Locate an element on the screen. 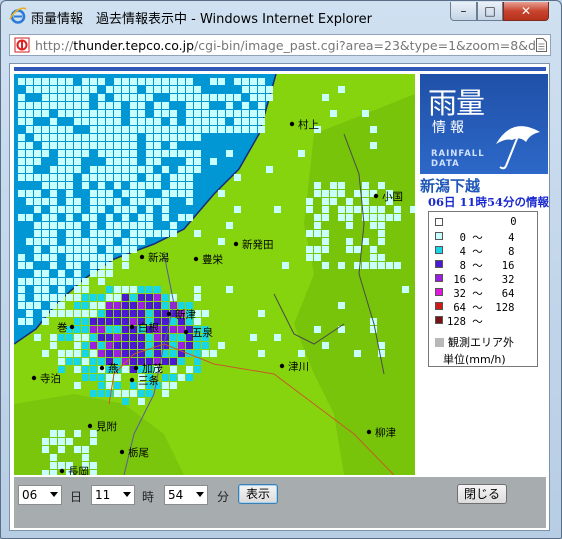 The height and width of the screenshot is (539, 562). show-button: 表示 is located at coordinates (258, 494).